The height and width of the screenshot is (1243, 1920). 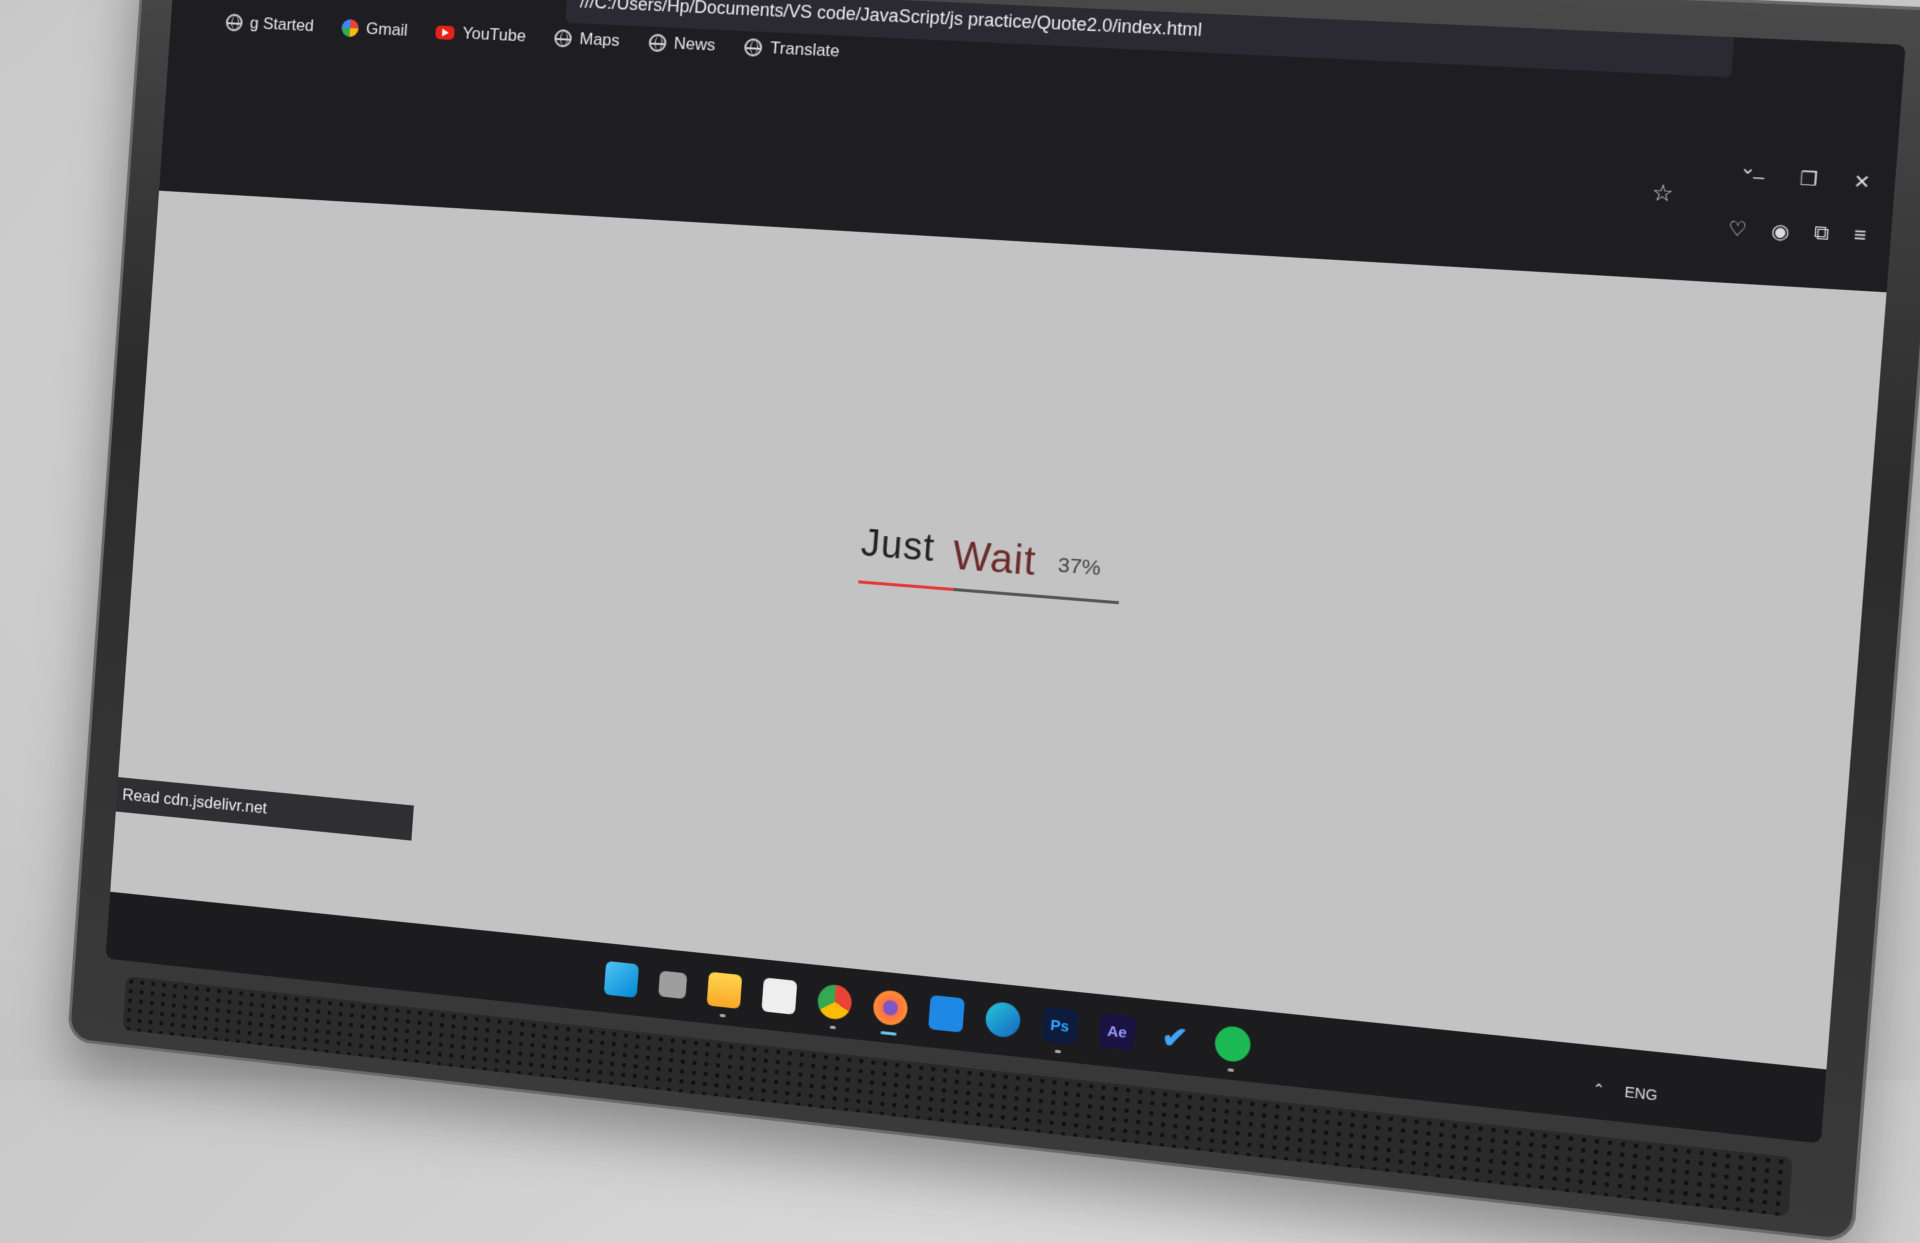 I want to click on progress-fill, so click(x=906, y=586).